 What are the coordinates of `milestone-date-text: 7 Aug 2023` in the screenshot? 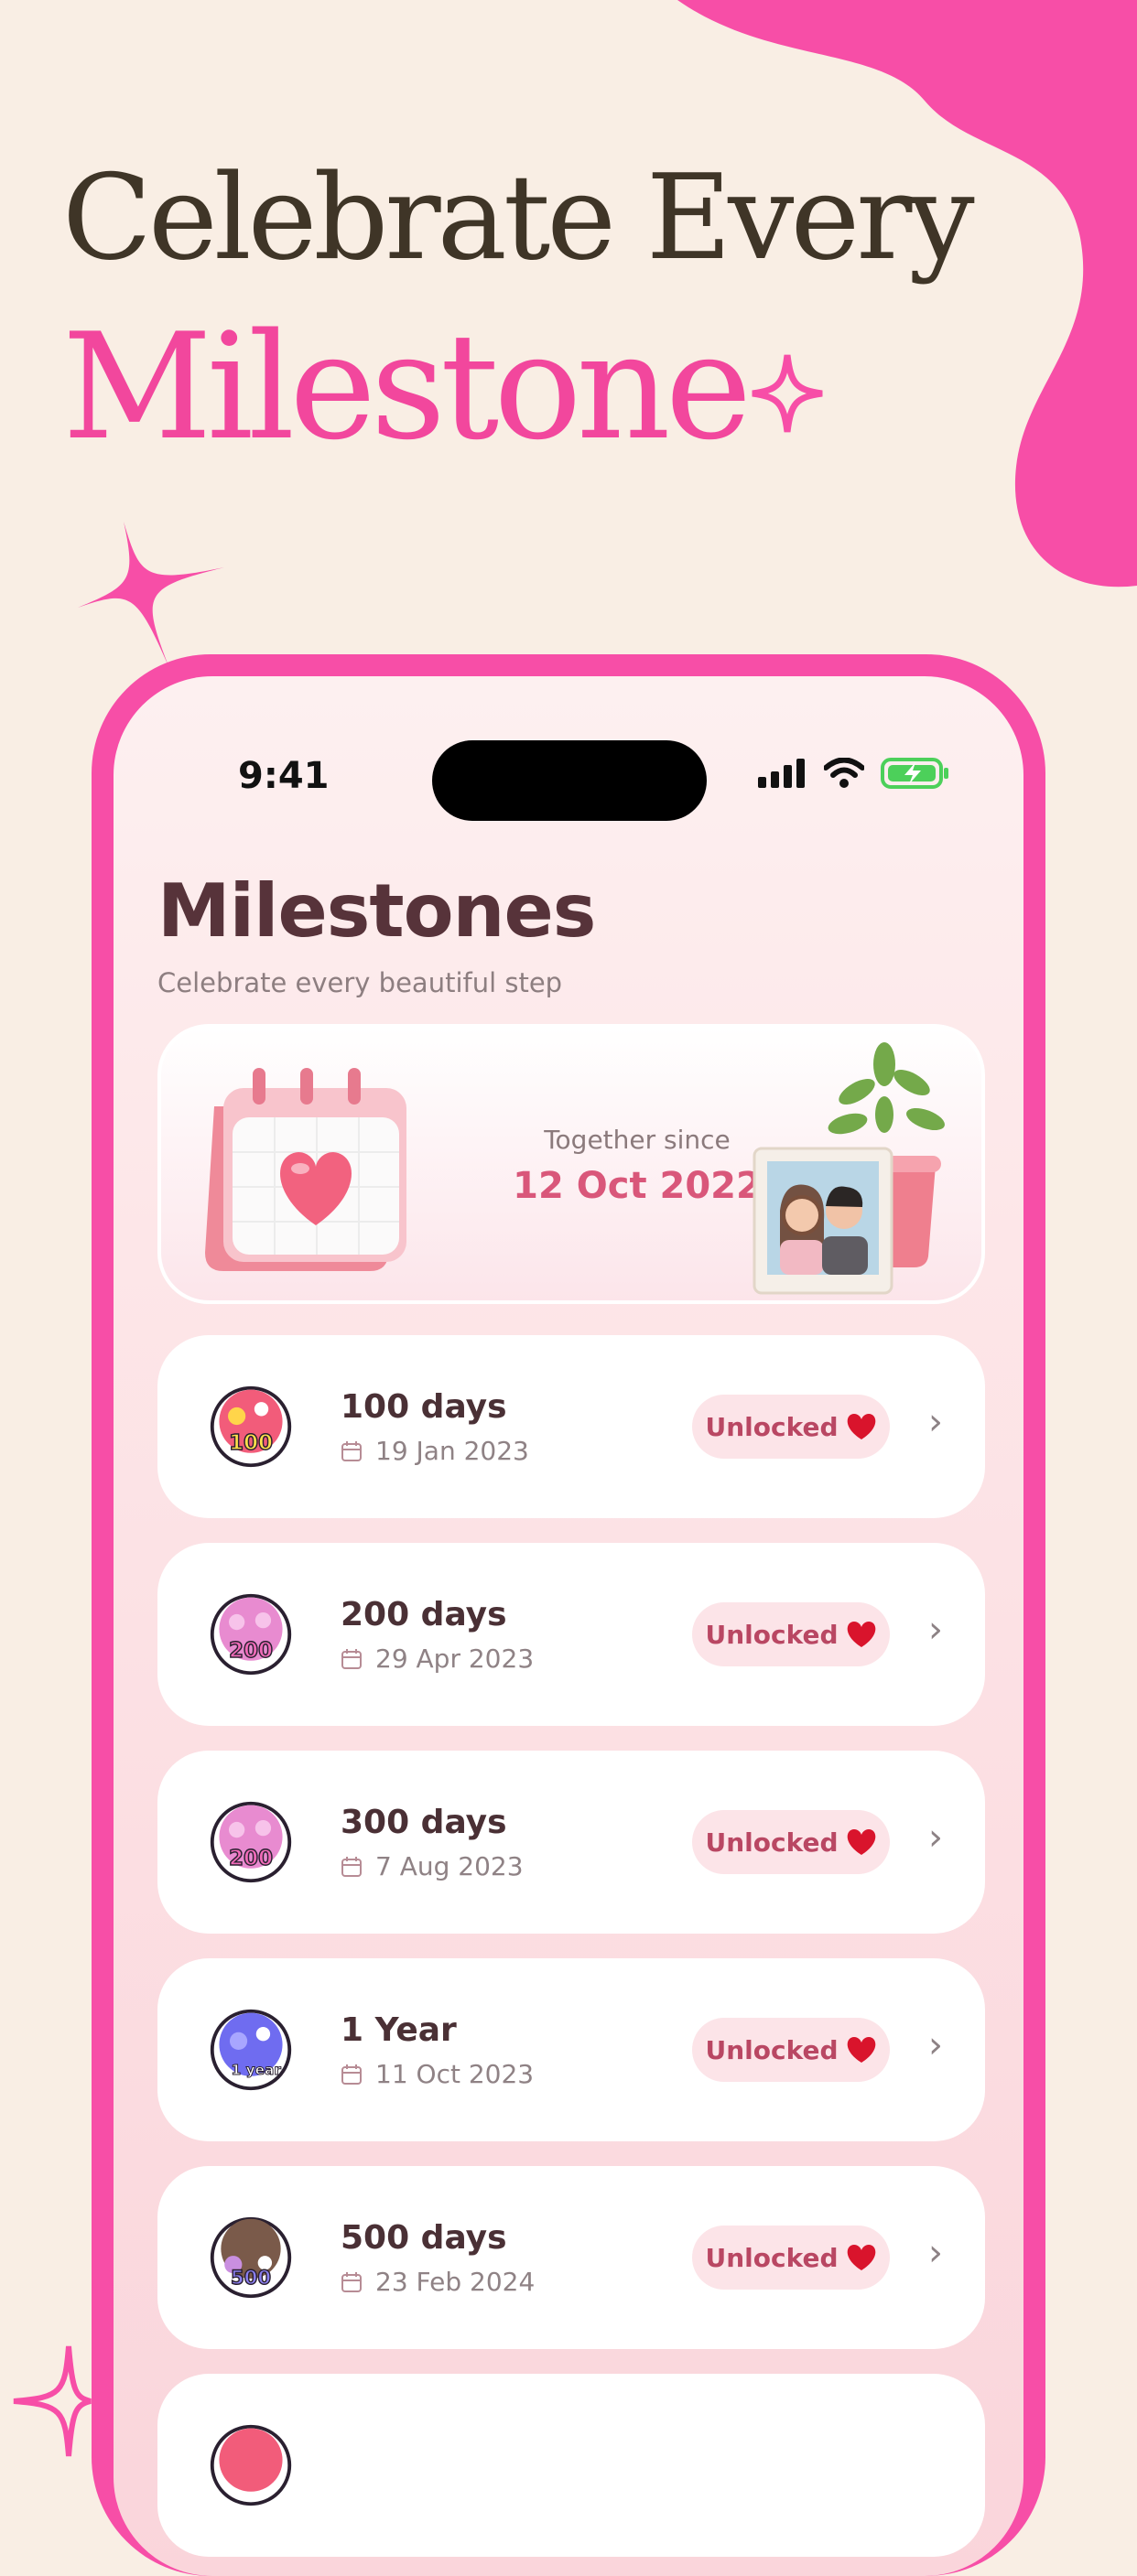 It's located at (449, 1866).